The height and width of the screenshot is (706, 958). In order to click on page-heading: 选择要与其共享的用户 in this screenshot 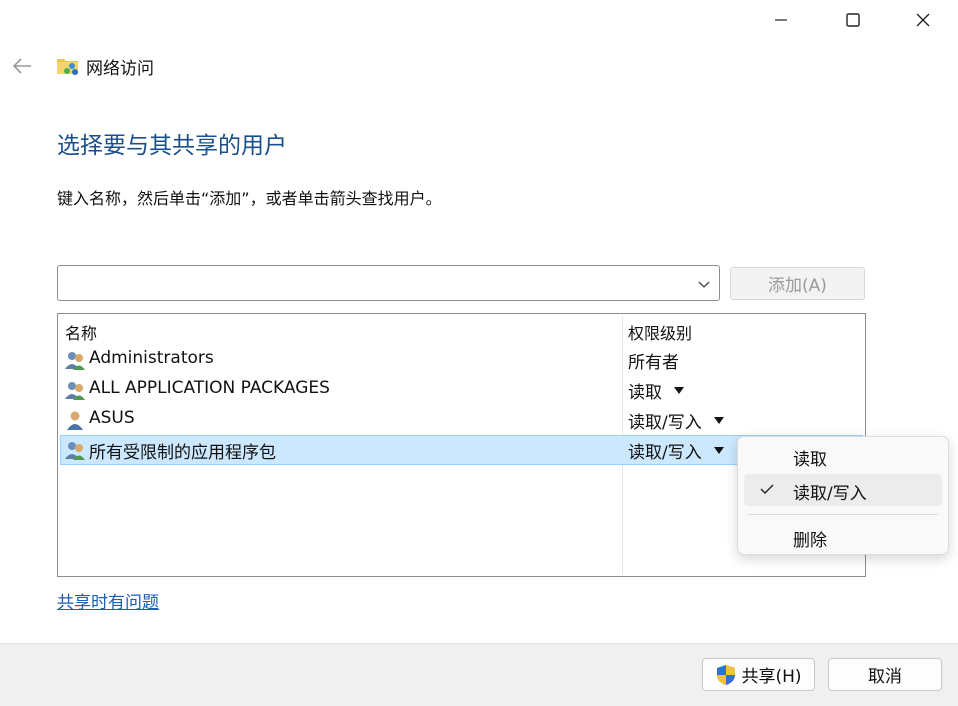, I will do `click(172, 146)`.